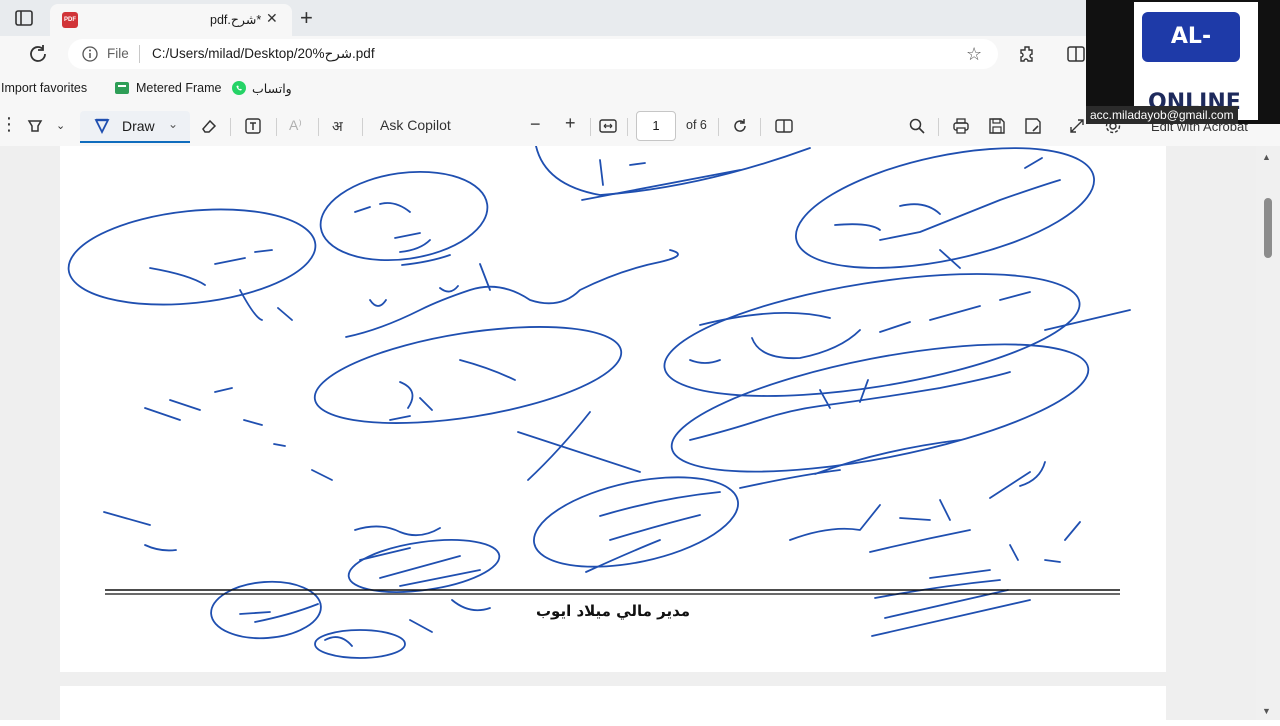  I want to click on translate-icon: अ, so click(337, 126).